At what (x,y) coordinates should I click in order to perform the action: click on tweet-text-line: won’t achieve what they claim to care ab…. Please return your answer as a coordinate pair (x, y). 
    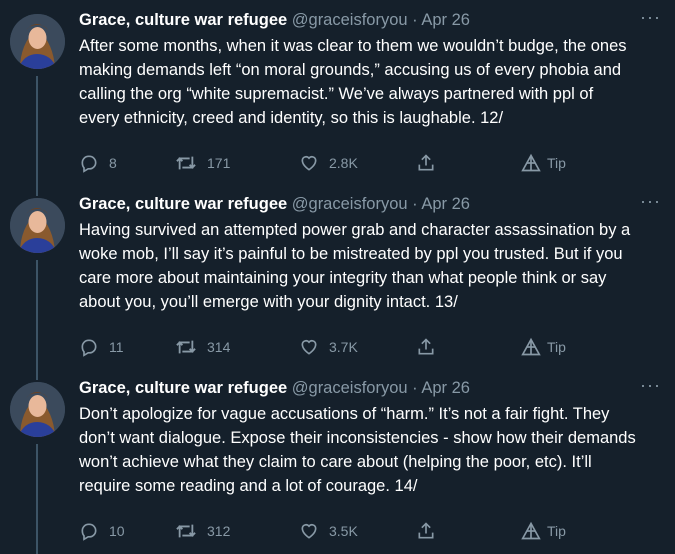
    Looking at the image, I should click on (335, 462).